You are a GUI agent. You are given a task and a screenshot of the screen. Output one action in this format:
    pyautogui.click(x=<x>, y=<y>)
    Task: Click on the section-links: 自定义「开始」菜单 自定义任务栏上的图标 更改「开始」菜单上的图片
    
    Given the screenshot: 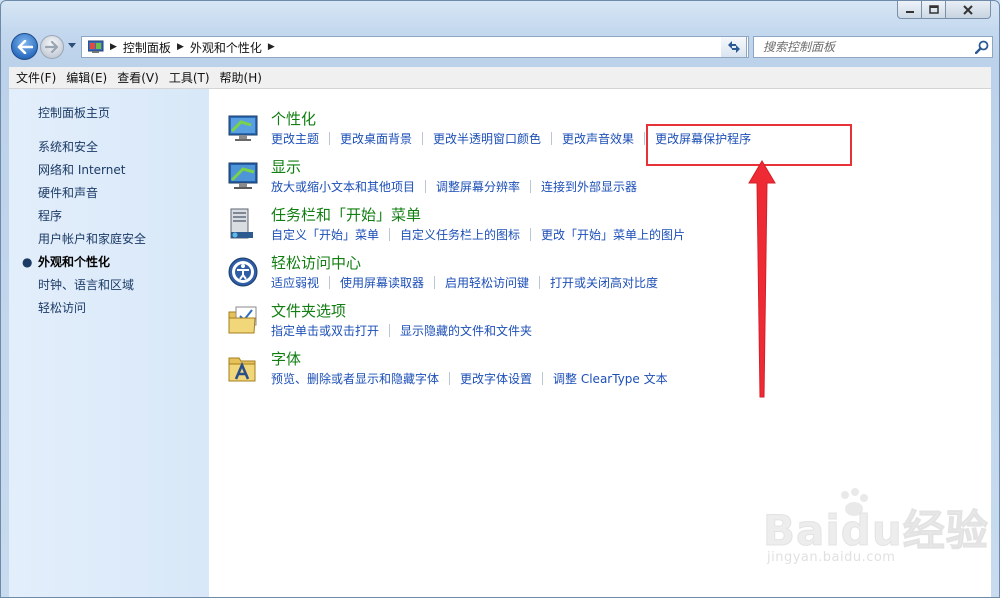 What is the action you would take?
    pyautogui.click(x=478, y=234)
    